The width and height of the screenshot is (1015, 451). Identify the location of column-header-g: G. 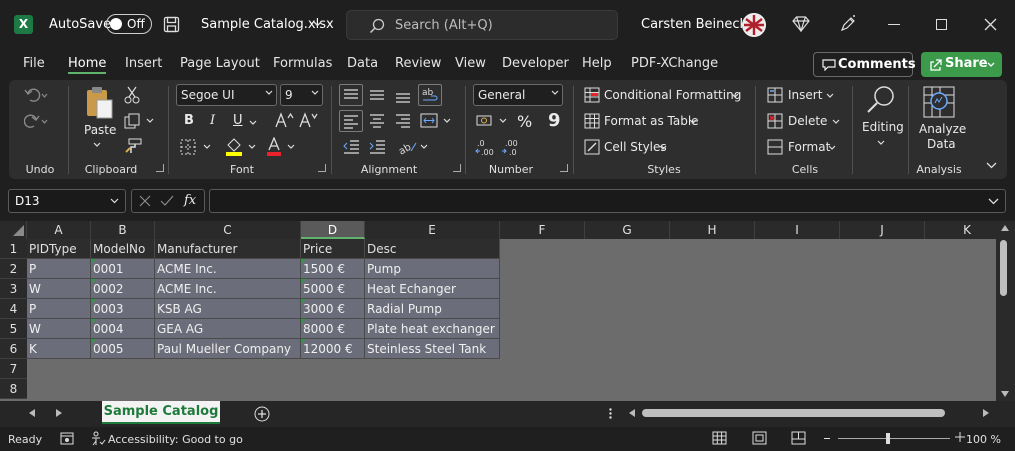
(627, 230).